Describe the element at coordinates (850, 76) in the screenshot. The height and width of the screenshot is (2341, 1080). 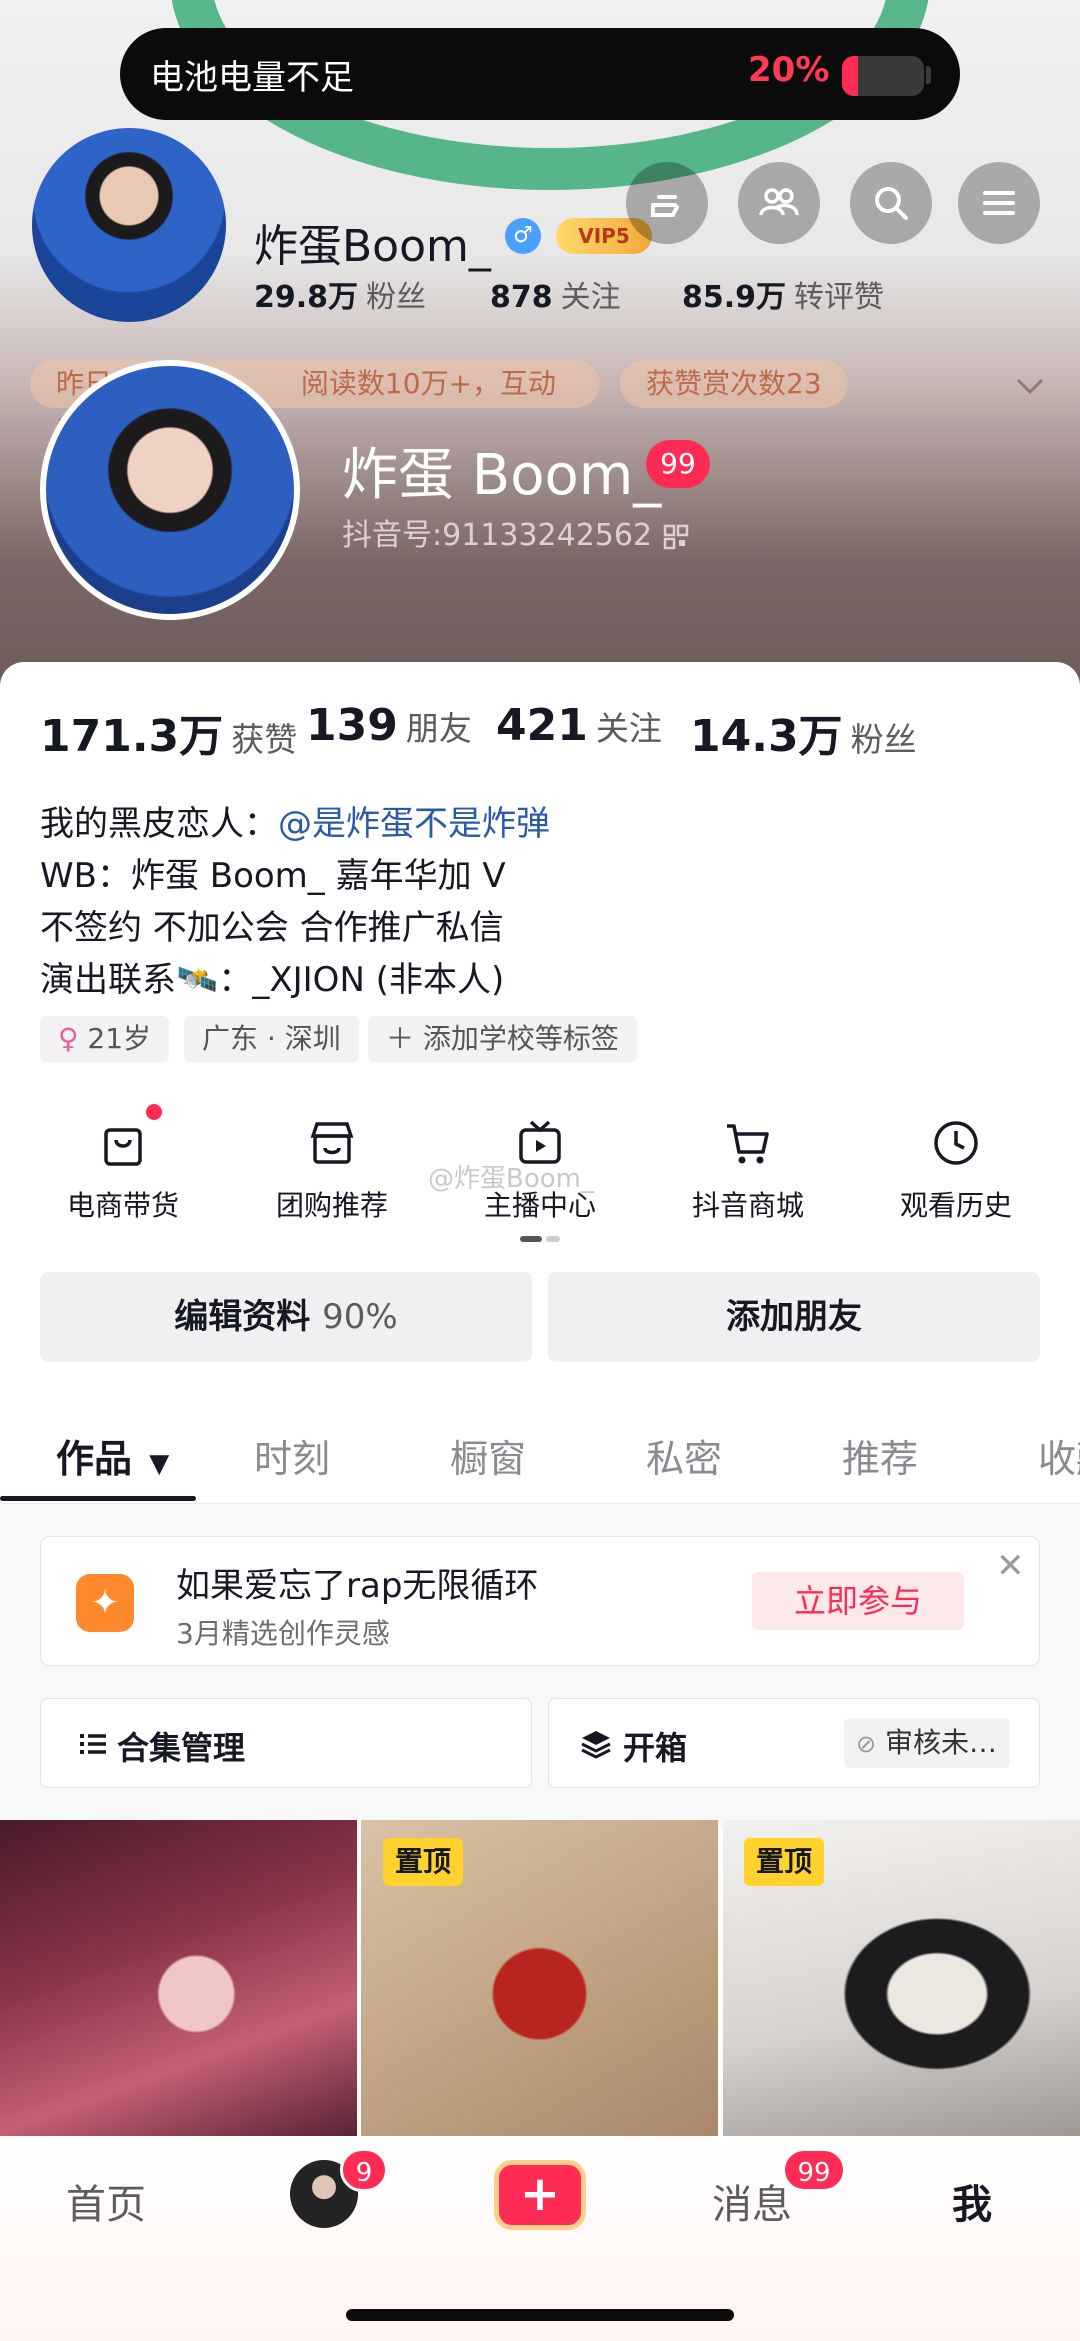
I see `battery-level-fill` at that location.